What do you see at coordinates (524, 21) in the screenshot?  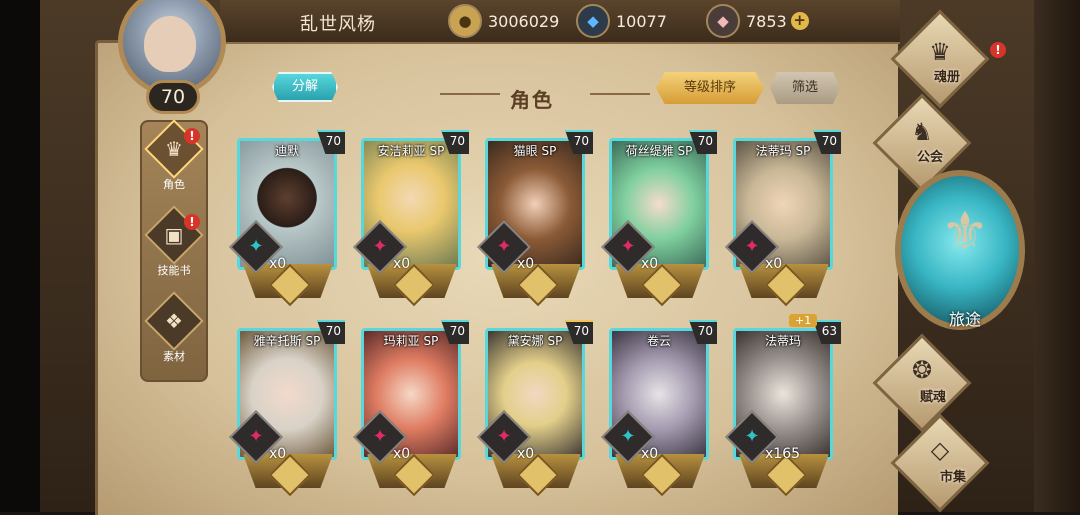 I see `gold-value: 3006029` at bounding box center [524, 21].